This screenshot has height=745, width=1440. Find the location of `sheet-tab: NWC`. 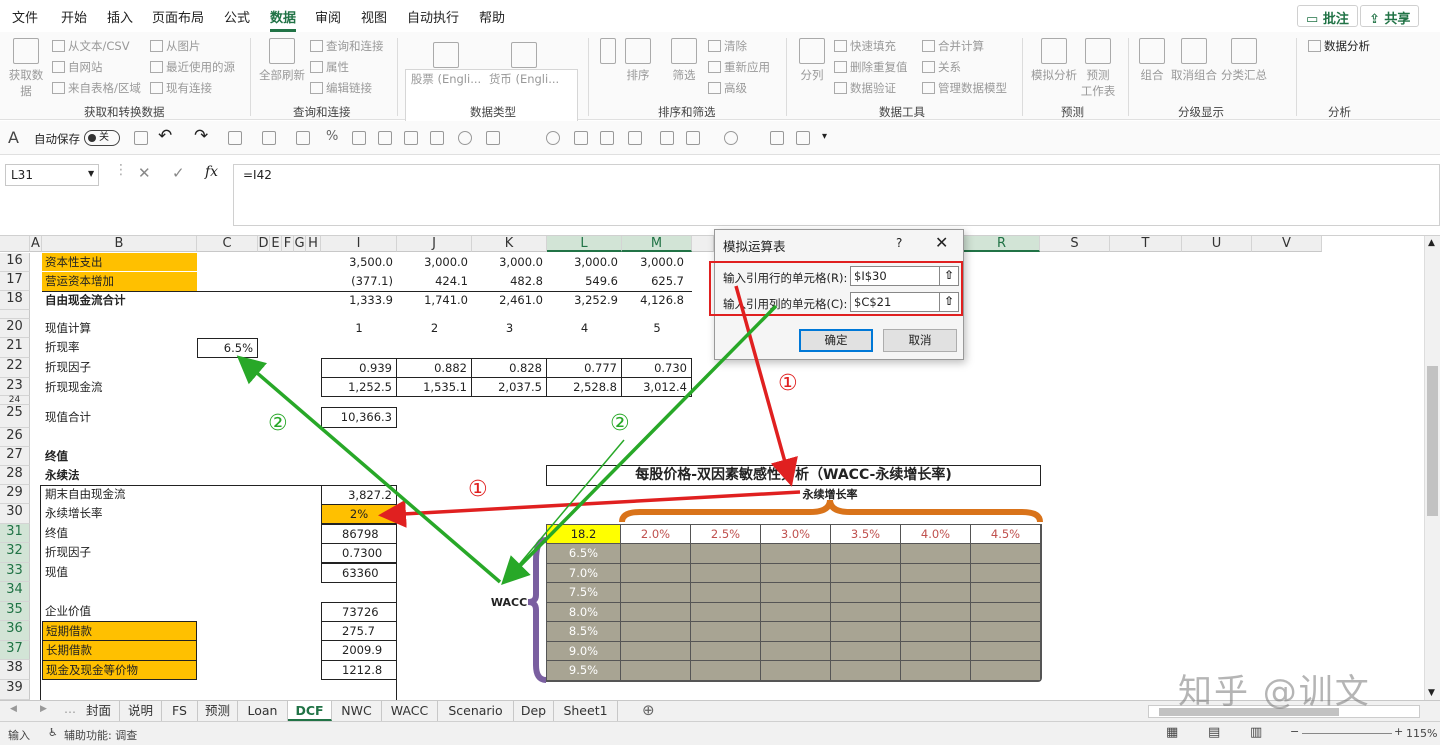

sheet-tab: NWC is located at coordinates (357, 711).